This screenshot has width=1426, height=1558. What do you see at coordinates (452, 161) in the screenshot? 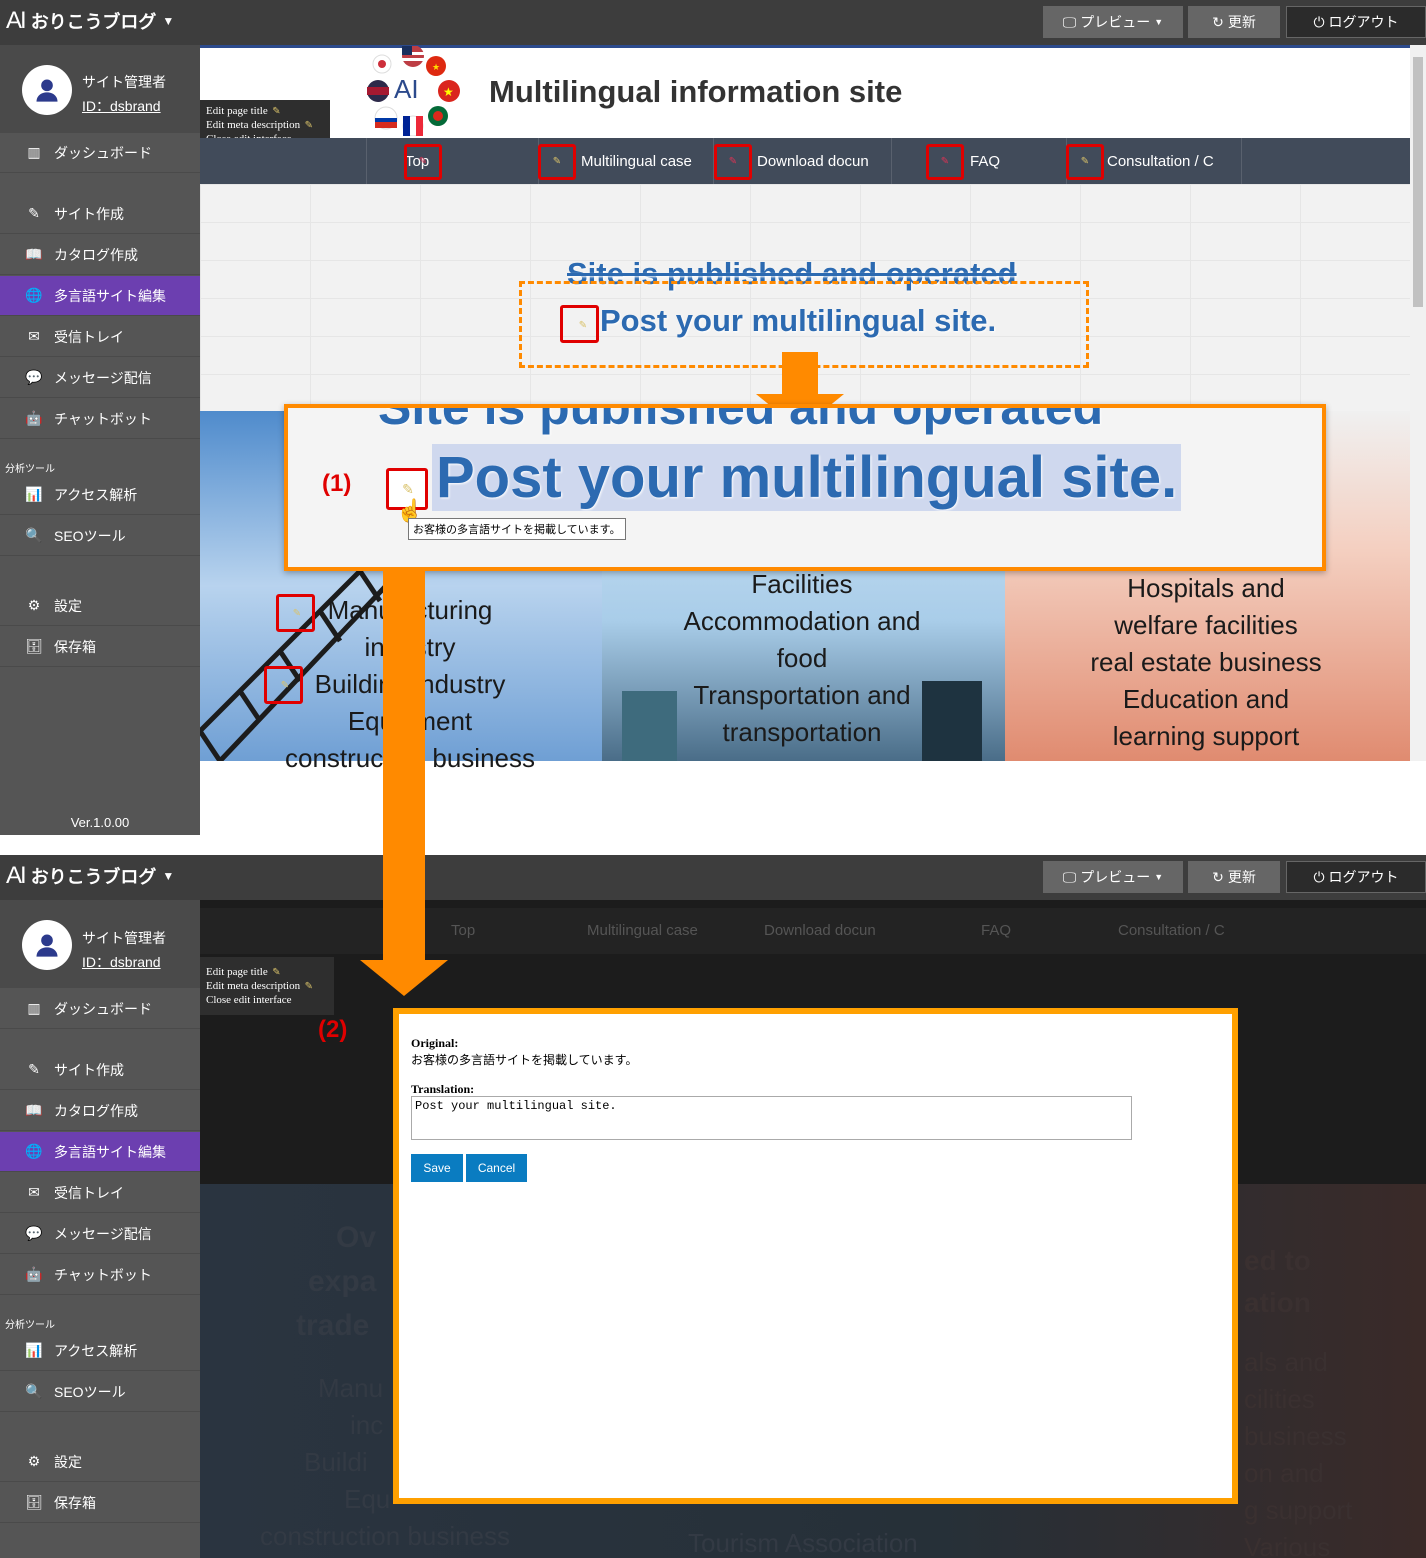
I see `site-nav-top: Top` at bounding box center [452, 161].